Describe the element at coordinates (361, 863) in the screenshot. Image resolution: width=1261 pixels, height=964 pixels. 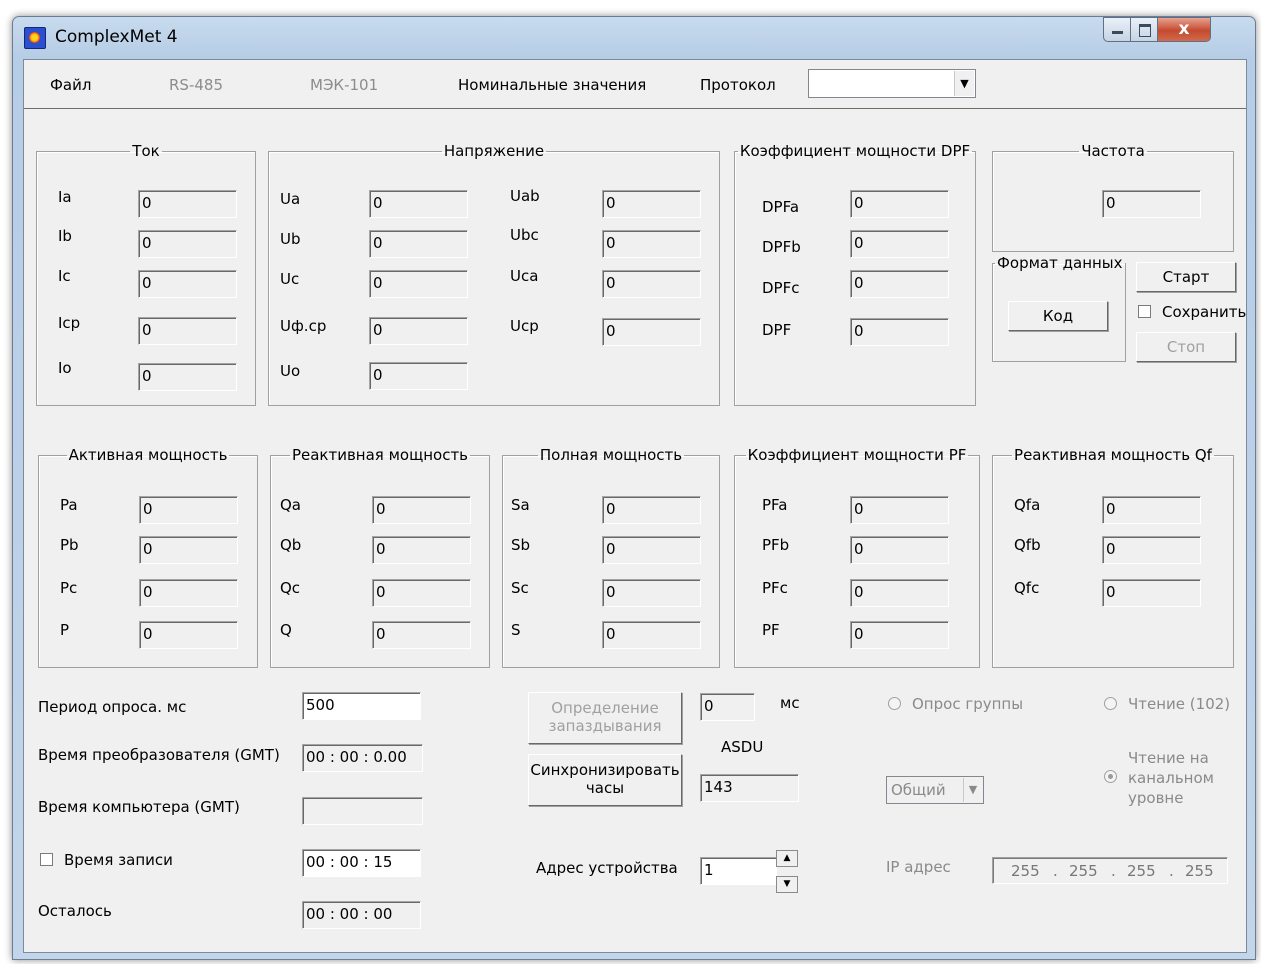
I see `record-time-input: 00 : 00 : 15` at that location.